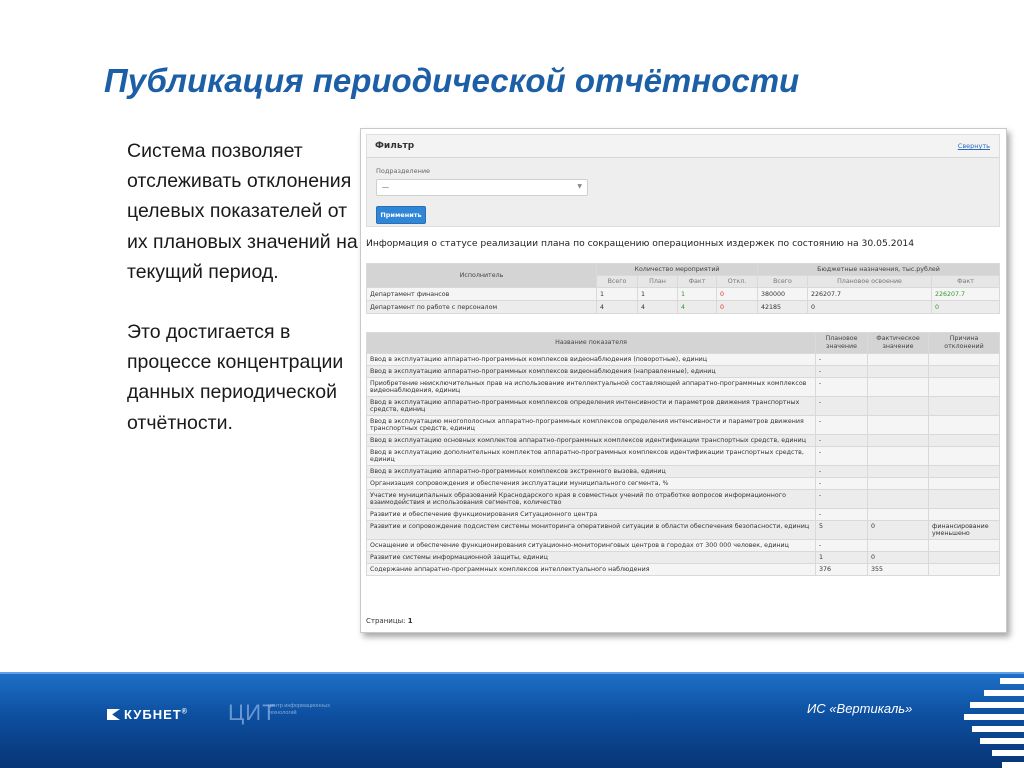  I want to click on budget-header: Бюджетные назначения, тыс.рублей, so click(878, 269).